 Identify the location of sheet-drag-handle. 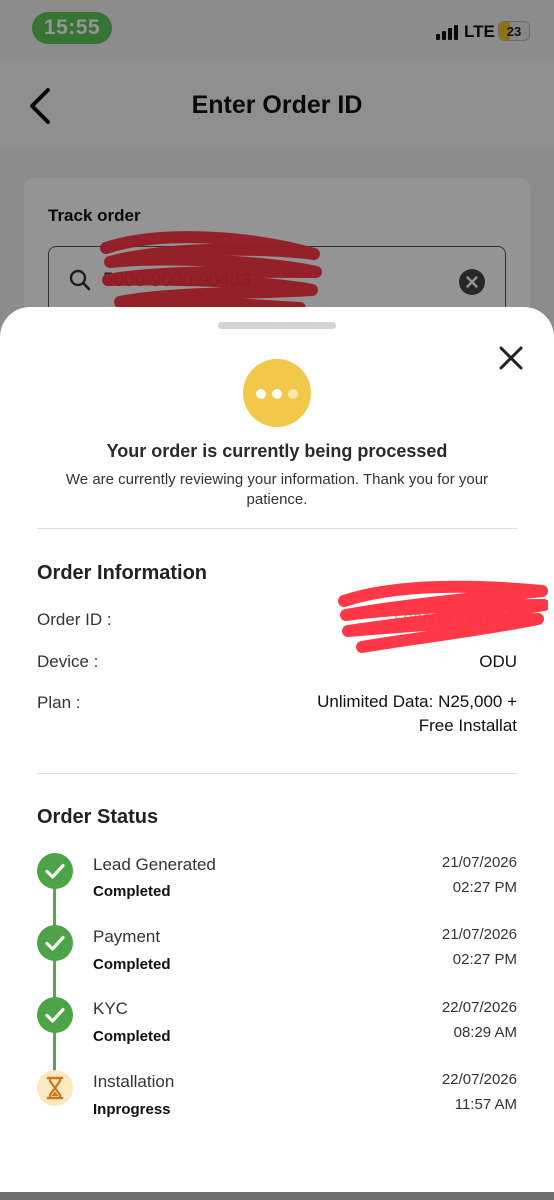
(277, 325).